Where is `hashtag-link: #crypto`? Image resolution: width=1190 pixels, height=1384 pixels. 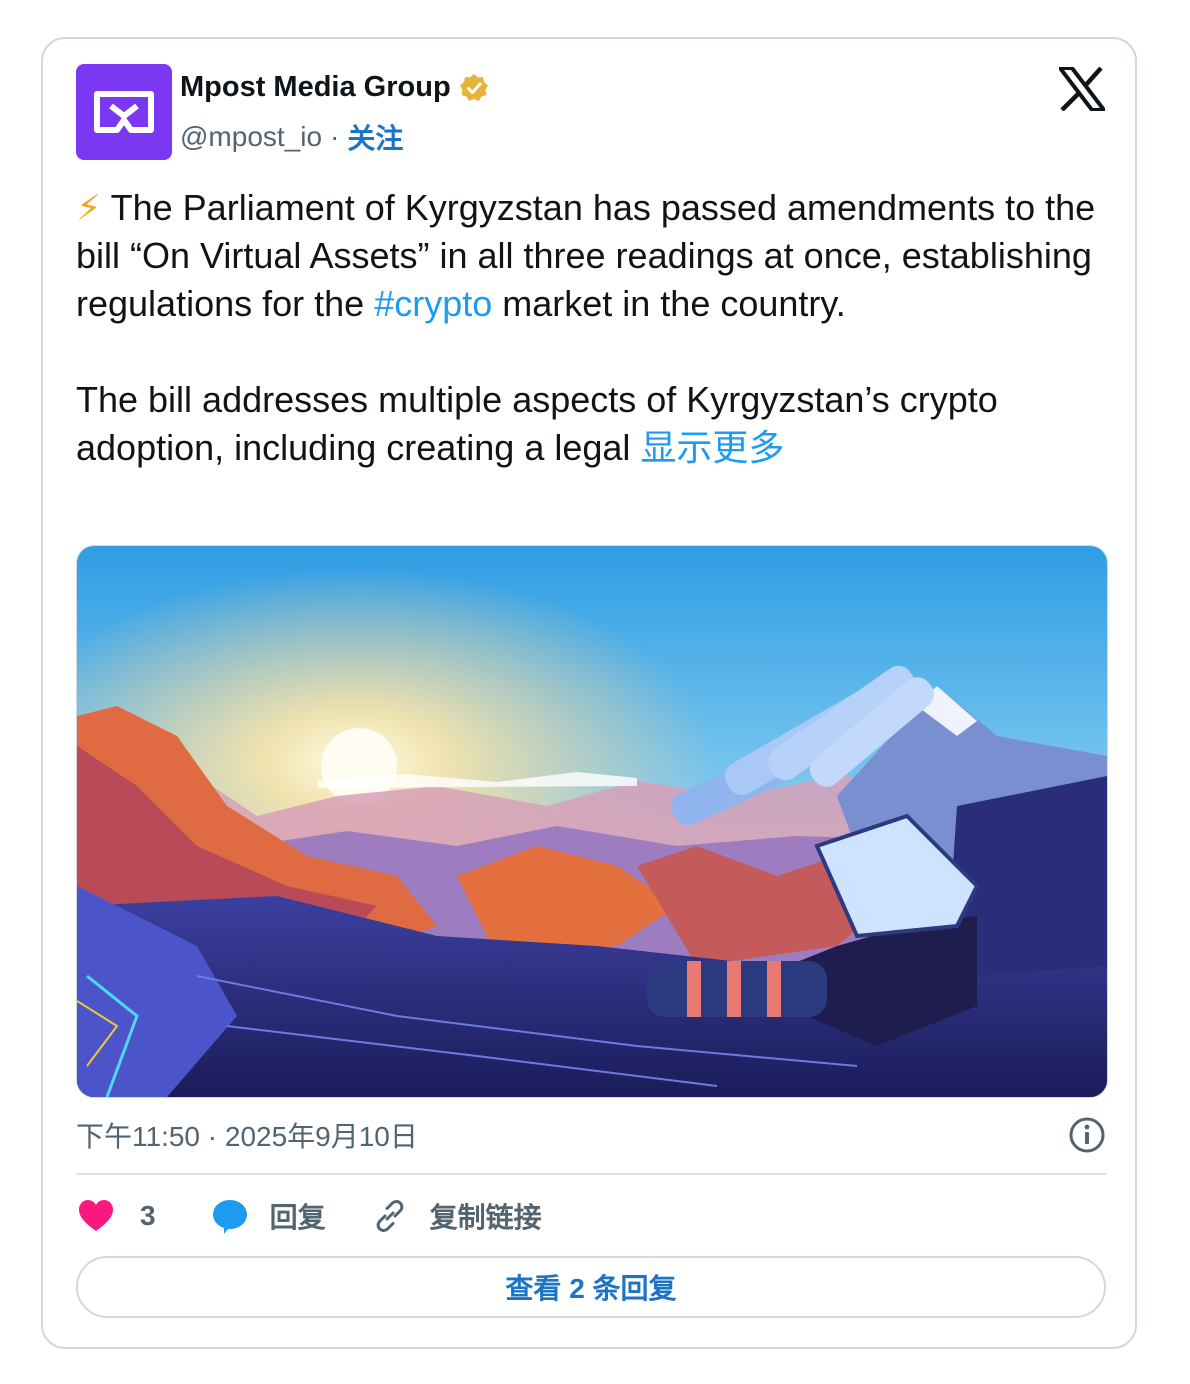 hashtag-link: #crypto is located at coordinates (433, 303).